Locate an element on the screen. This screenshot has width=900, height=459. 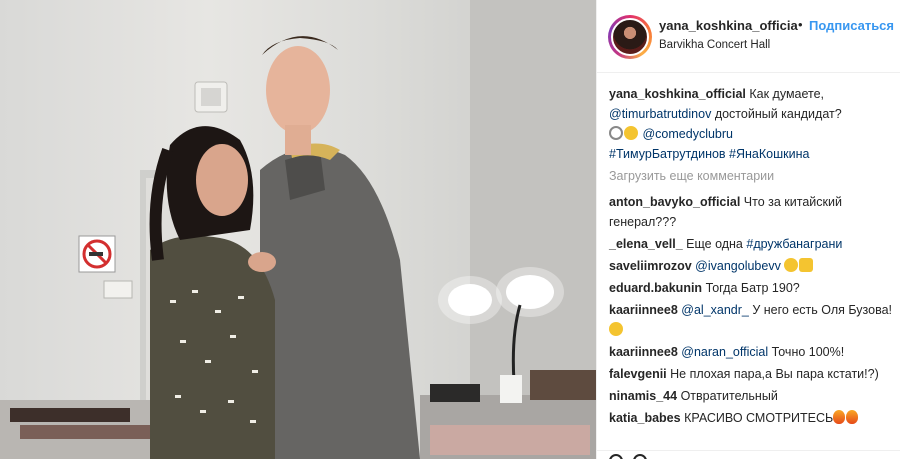
avatar is located at coordinates (630, 37).